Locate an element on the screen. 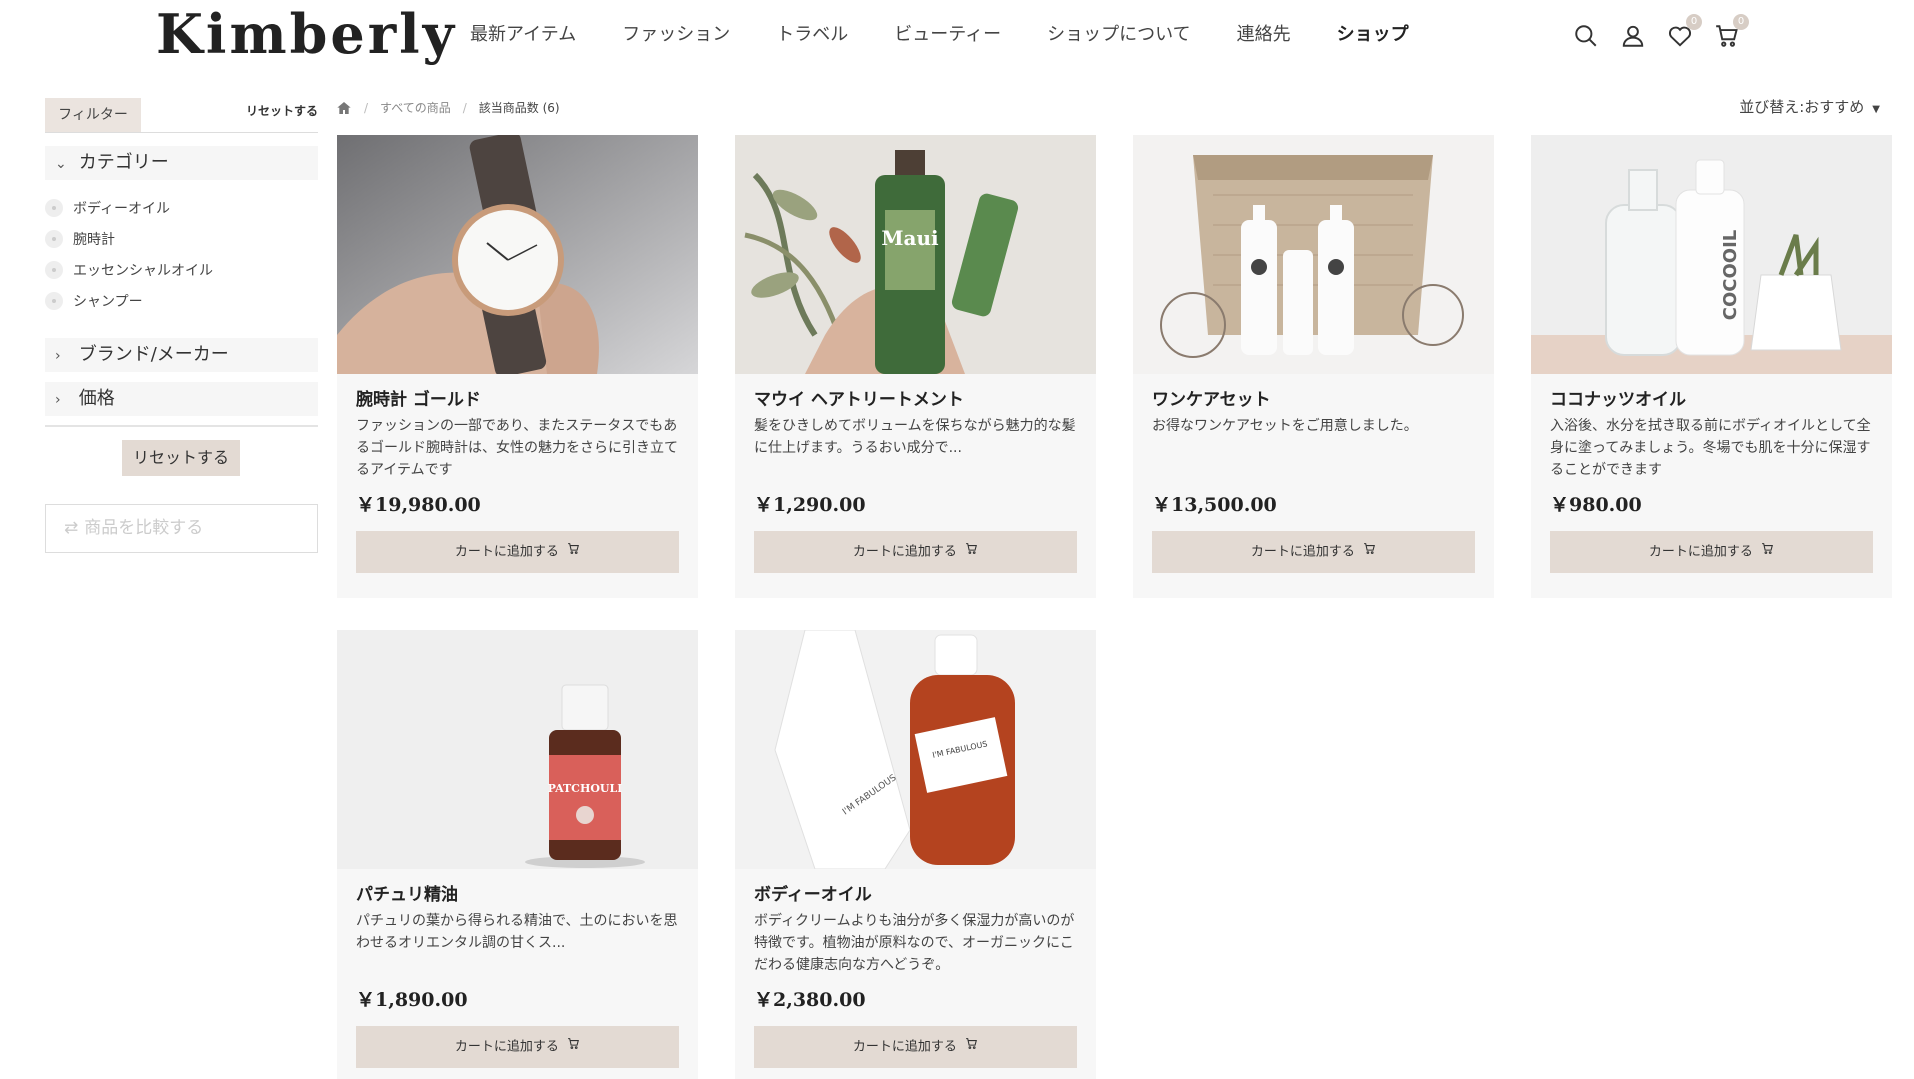  svg-text: Maui is located at coordinates (910, 238).